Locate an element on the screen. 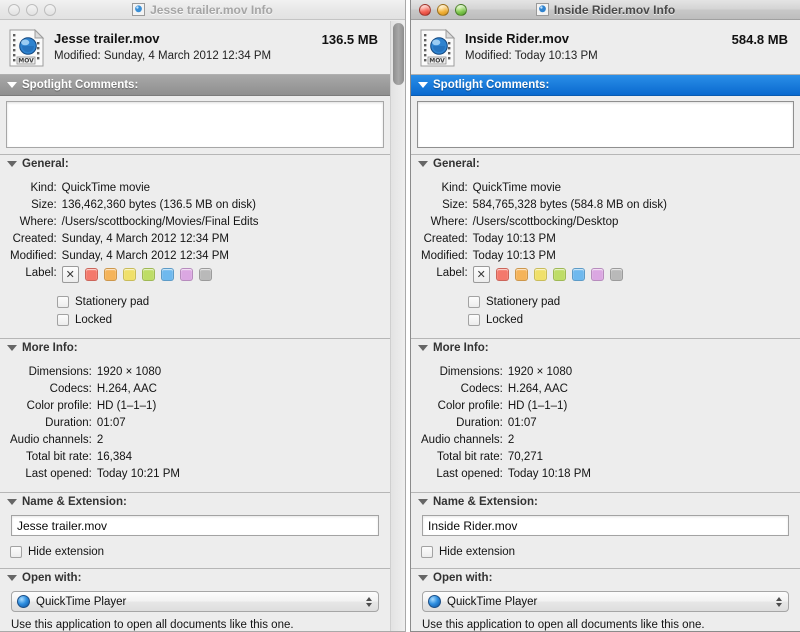 Image resolution: width=800 pixels, height=632 pixels. name-extension-body: Jesse trailer.mov Hide extension is located at coordinates (195, 539).